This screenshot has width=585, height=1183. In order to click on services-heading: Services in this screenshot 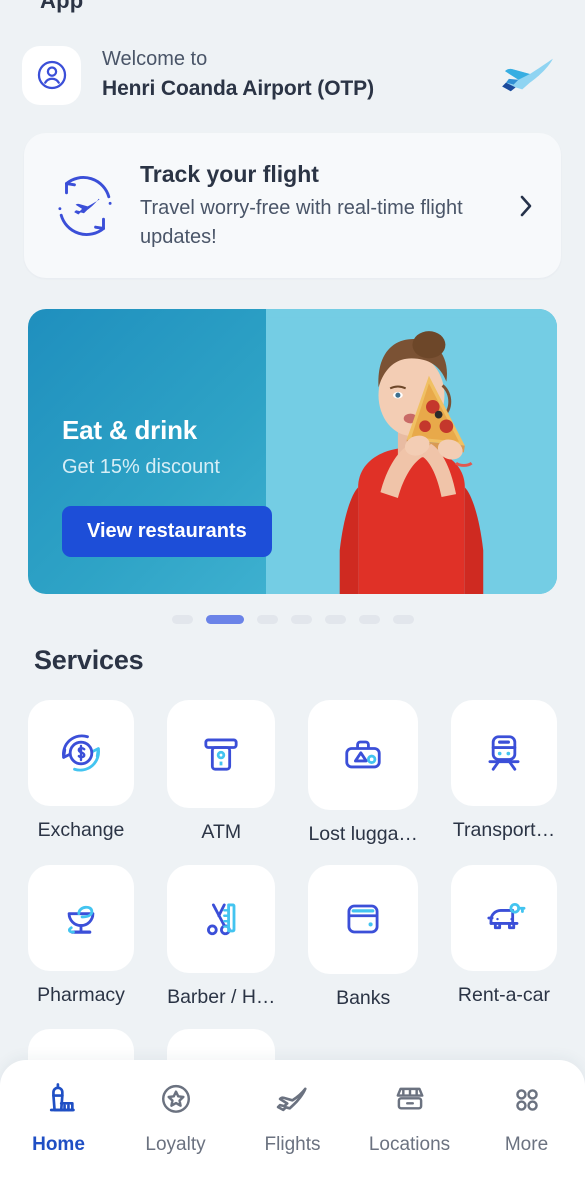, I will do `click(89, 660)`.